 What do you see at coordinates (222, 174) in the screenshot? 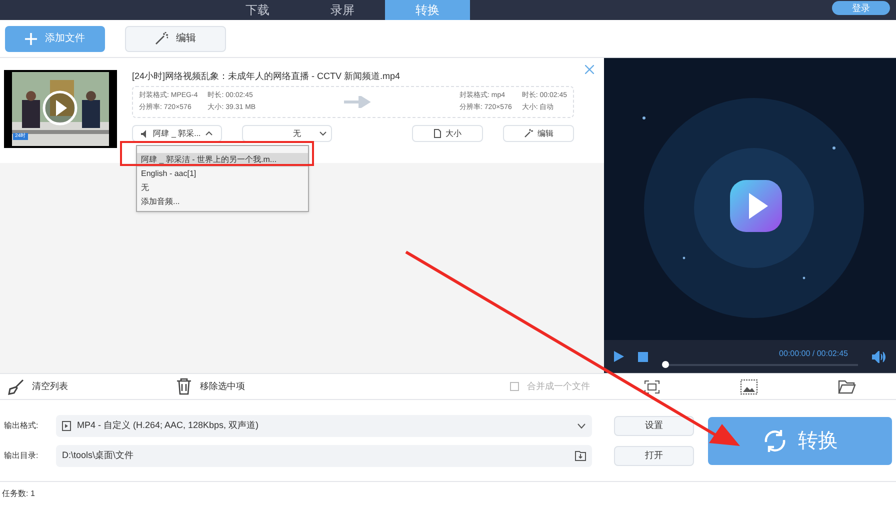
I see `menu-item: English - aac[1]` at bounding box center [222, 174].